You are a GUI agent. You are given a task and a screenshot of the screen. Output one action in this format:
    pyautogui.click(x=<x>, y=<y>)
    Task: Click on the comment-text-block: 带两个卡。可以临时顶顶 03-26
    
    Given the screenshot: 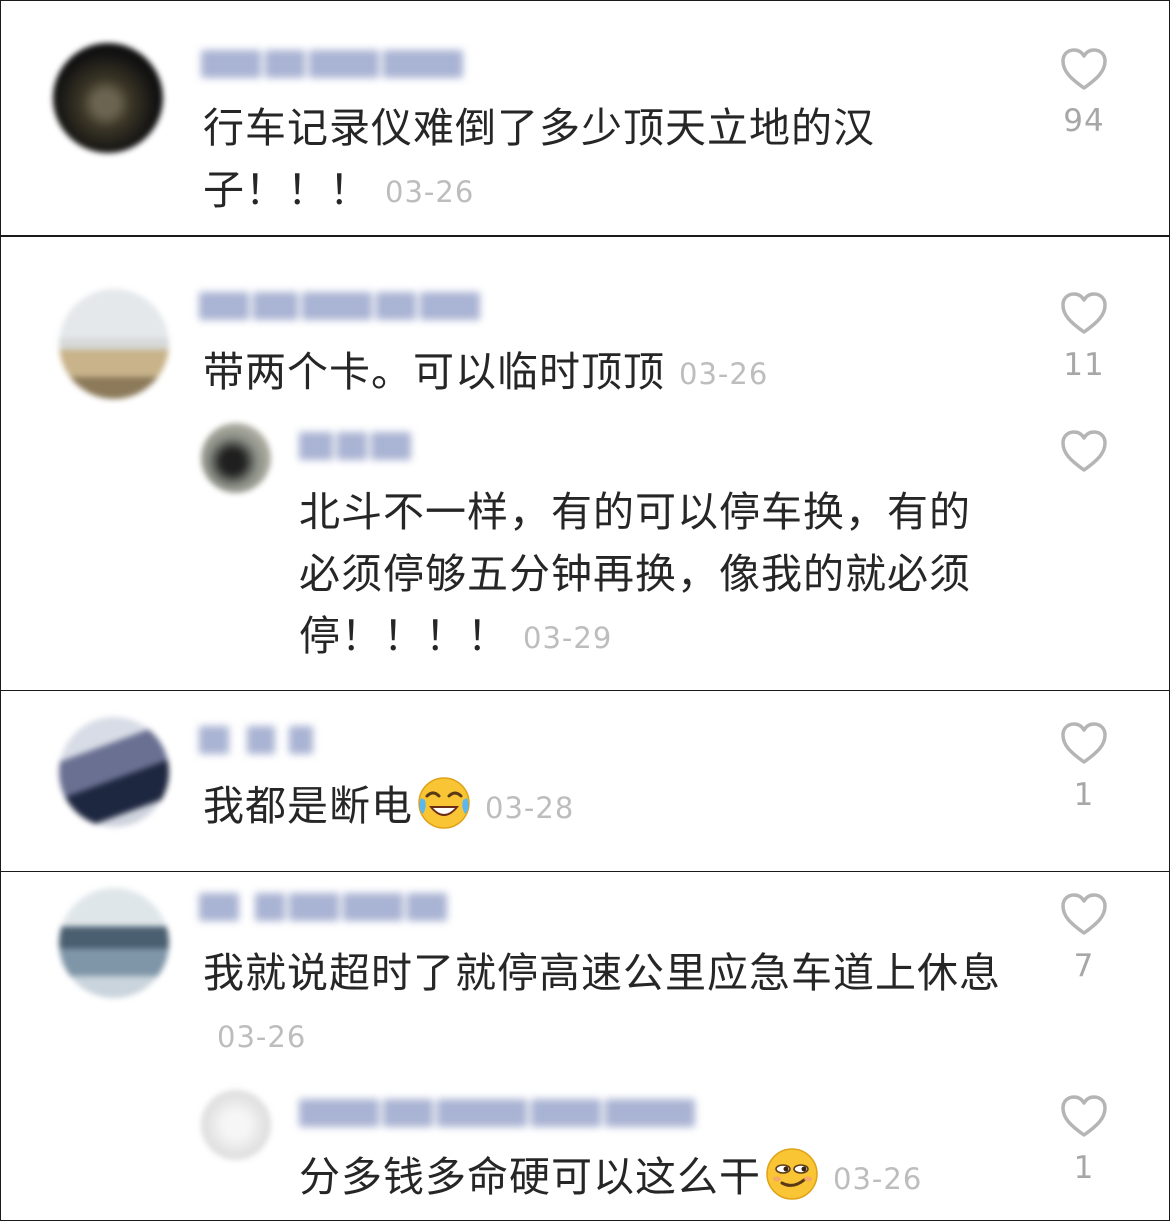 What is the action you would take?
    pyautogui.click(x=593, y=373)
    